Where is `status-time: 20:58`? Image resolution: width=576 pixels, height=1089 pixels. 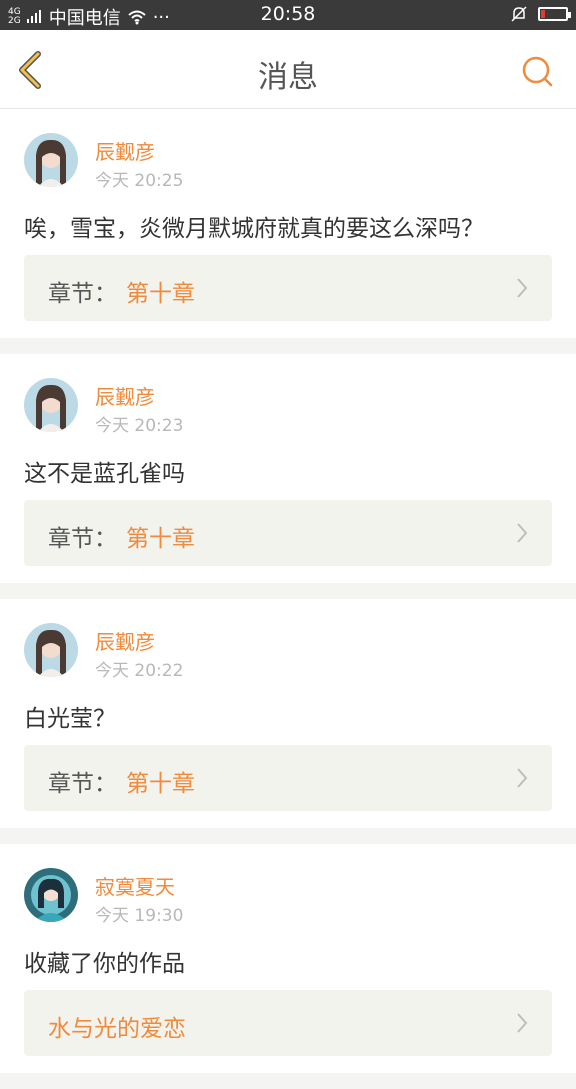
status-time: 20:58 is located at coordinates (288, 14).